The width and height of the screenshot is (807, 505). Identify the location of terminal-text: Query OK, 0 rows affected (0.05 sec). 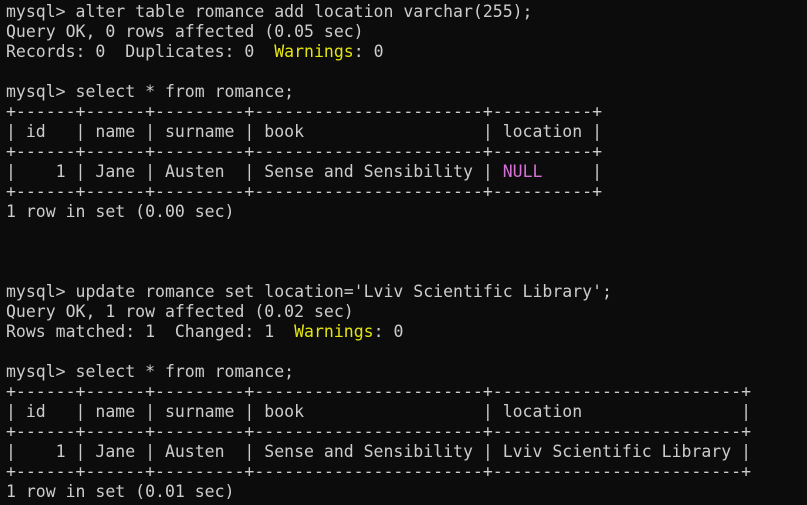
(185, 31).